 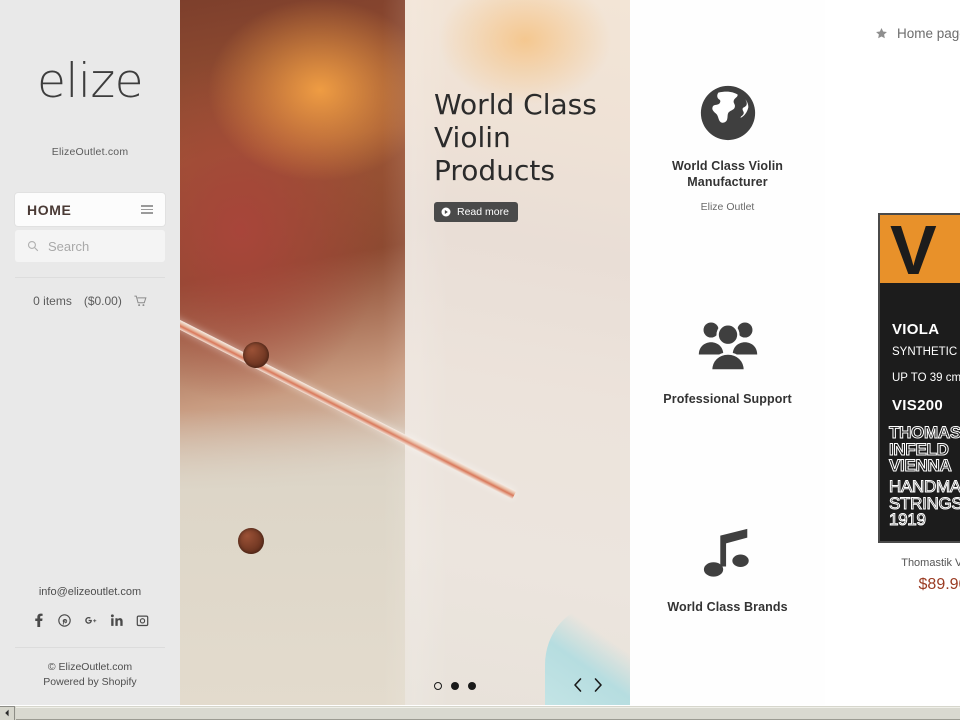 I want to click on home-page-link: Home page, so click(x=917, y=33).